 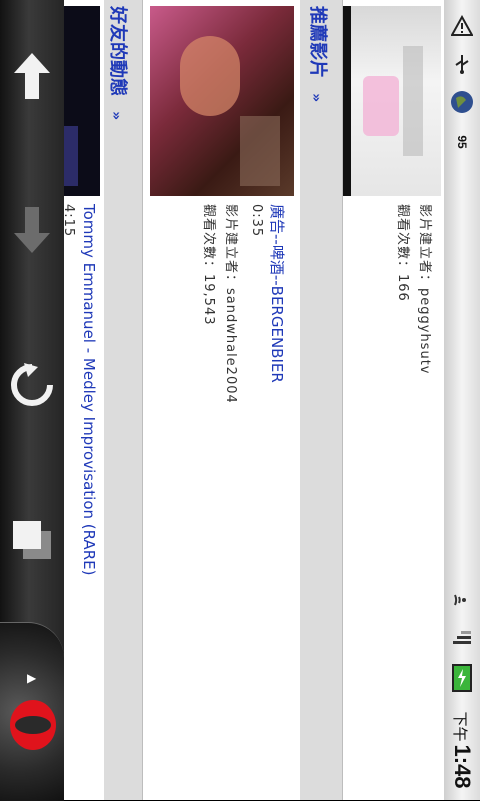 What do you see at coordinates (392, 101) in the screenshot?
I see `prev-video-thumbnail` at bounding box center [392, 101].